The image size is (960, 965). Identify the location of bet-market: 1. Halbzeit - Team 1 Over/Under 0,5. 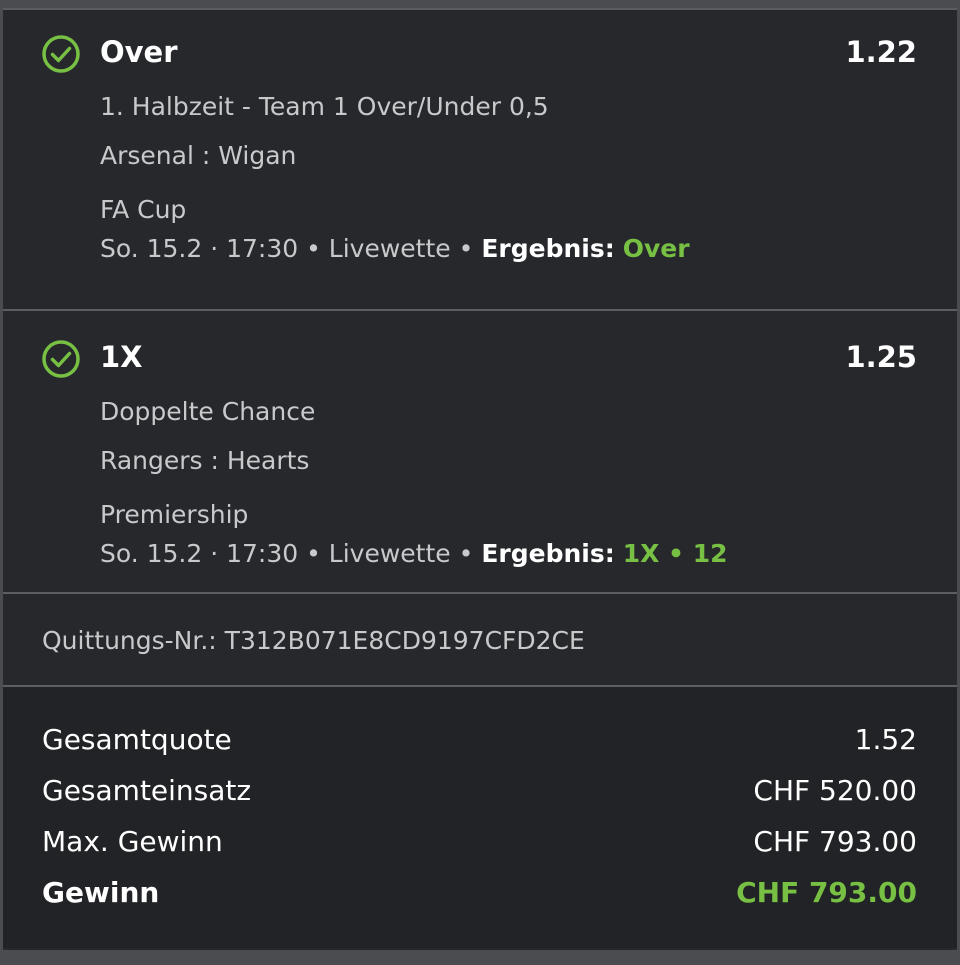
(324, 106).